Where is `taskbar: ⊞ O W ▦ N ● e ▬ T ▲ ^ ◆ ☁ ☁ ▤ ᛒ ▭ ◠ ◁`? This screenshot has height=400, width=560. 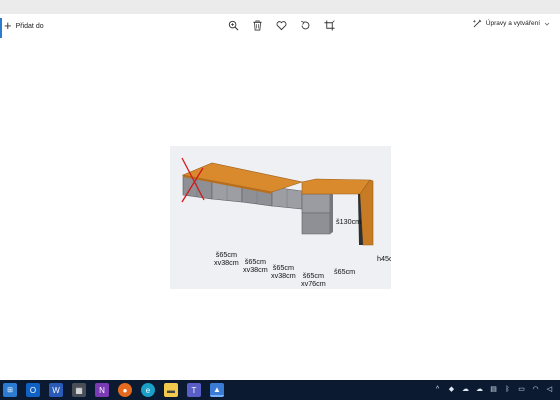 taskbar: ⊞ O W ▦ N ● e ▬ T ▲ ^ ◆ ☁ ☁ ▤ ᛒ ▭ ◠ ◁ is located at coordinates (280, 390).